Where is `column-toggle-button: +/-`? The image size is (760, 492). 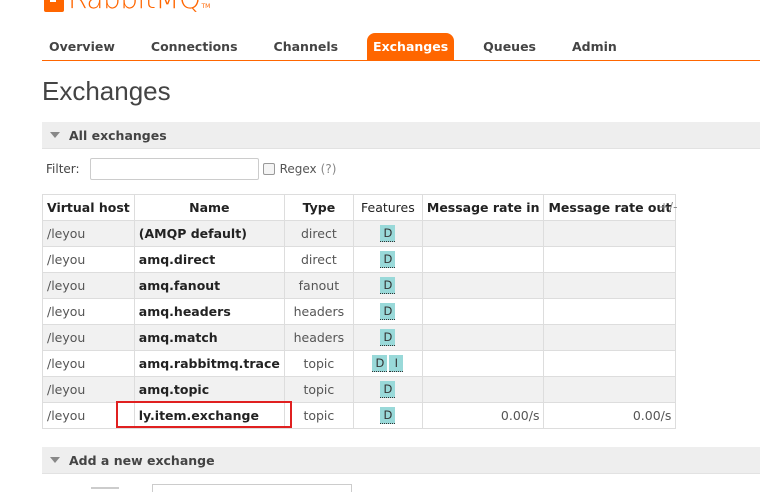 column-toggle-button: +/- is located at coordinates (668, 207).